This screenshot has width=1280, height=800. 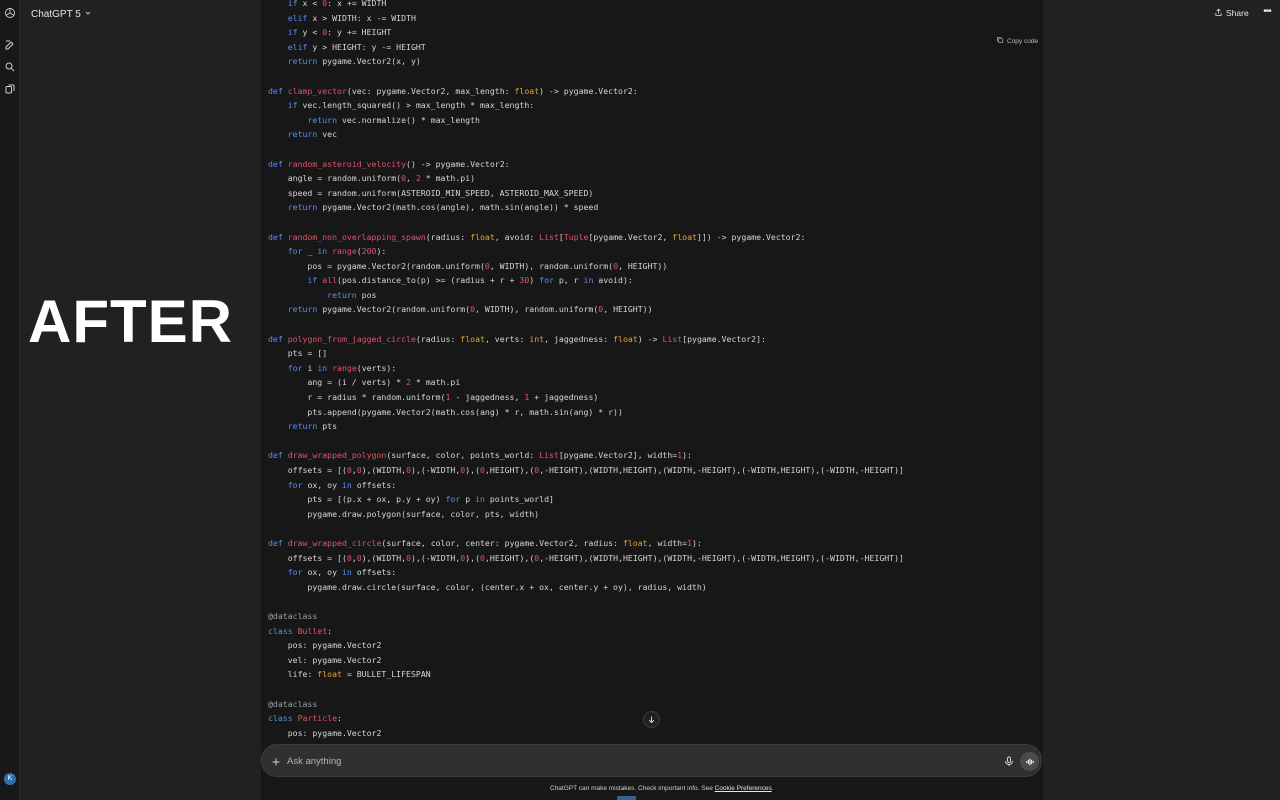 What do you see at coordinates (356, 46) in the screenshot?
I see `code-line: elif y > HEIGHT: y -= HEIGHT` at bounding box center [356, 46].